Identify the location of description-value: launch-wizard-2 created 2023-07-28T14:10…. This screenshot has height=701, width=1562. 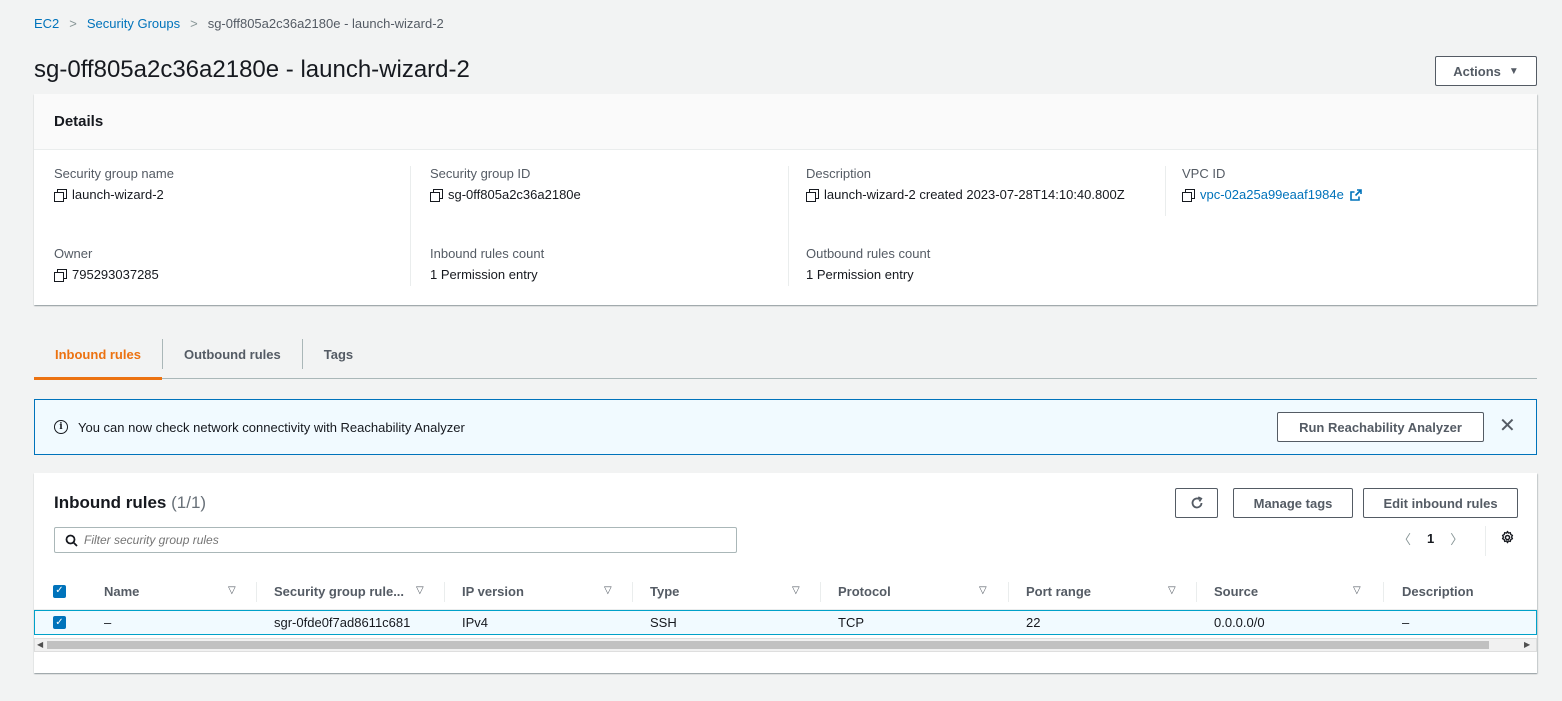
(974, 194).